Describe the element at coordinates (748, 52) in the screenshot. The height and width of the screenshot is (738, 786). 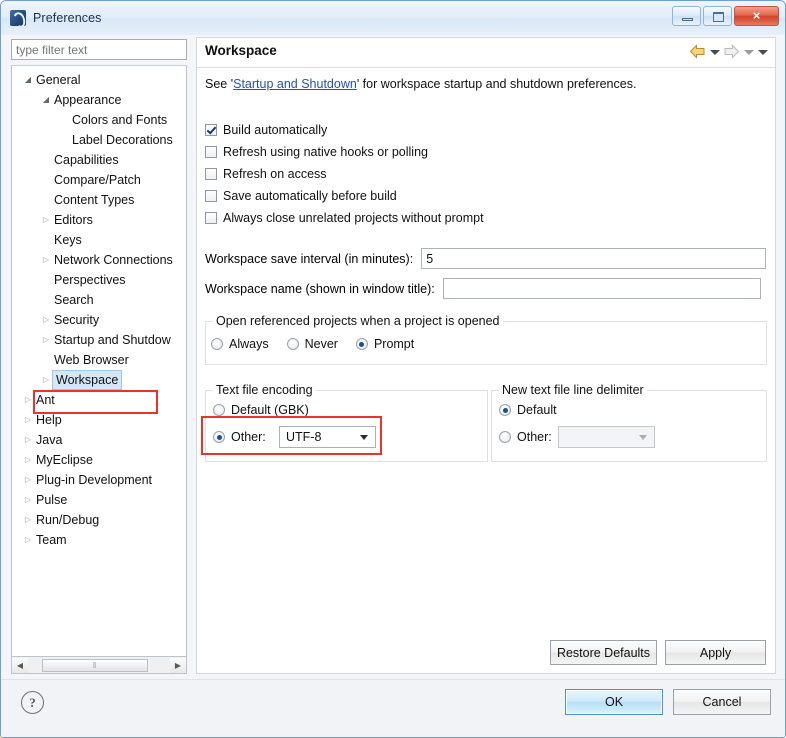
I see `forward-history-chevron-down-icon` at that location.